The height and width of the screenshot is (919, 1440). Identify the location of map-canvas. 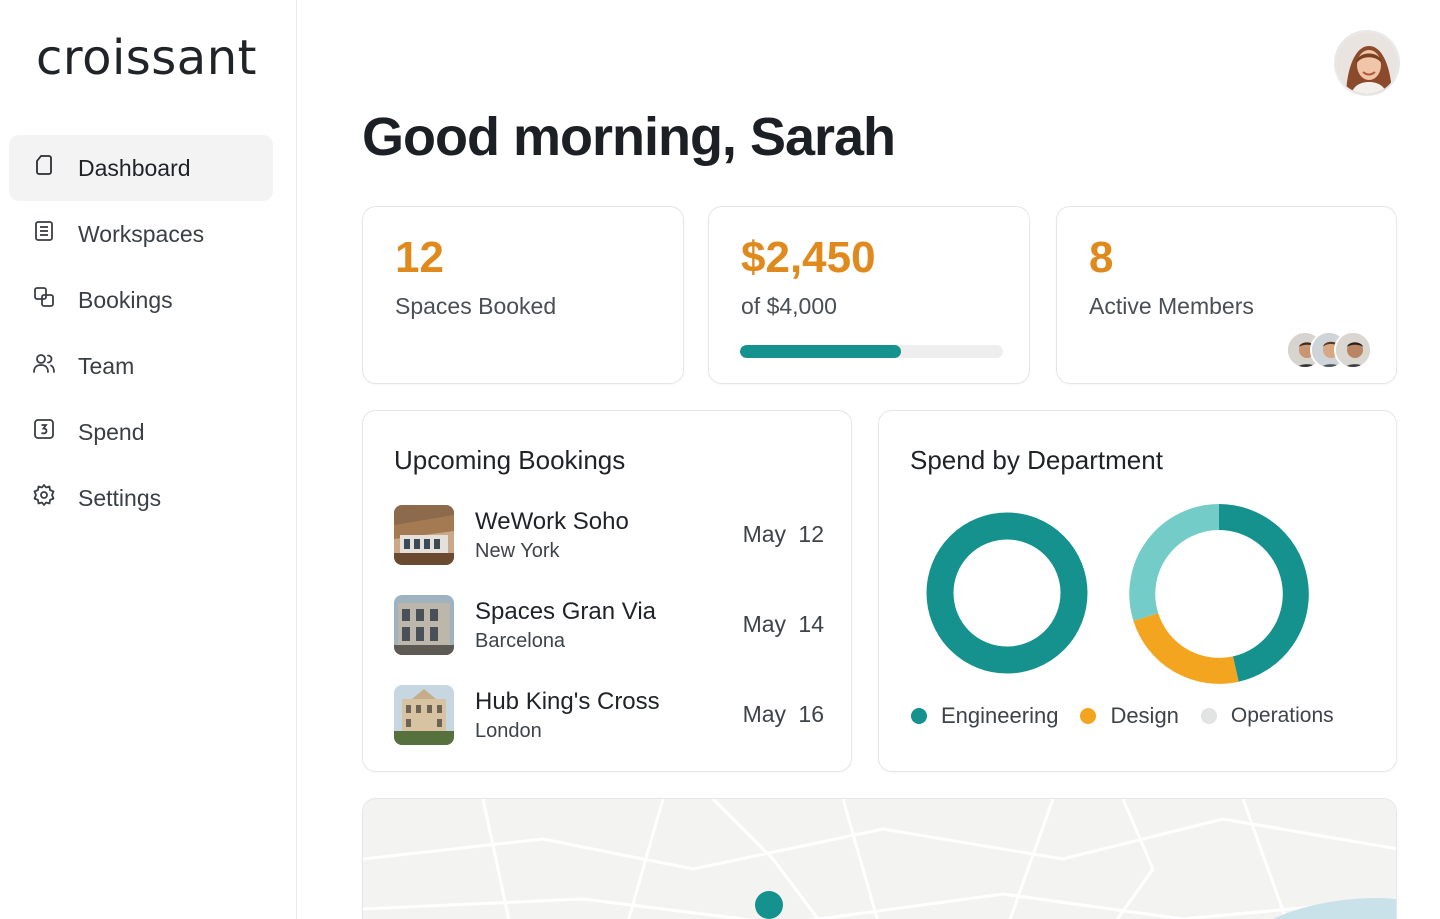
(880, 859).